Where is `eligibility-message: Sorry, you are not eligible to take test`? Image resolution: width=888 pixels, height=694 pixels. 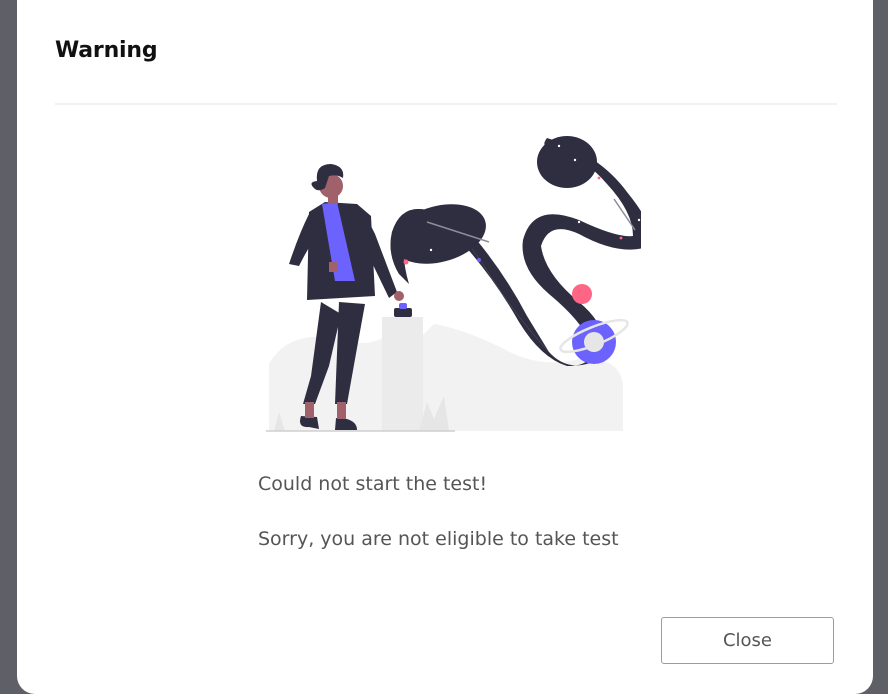
eligibility-message: Sorry, you are not eligible to take test is located at coordinates (438, 539).